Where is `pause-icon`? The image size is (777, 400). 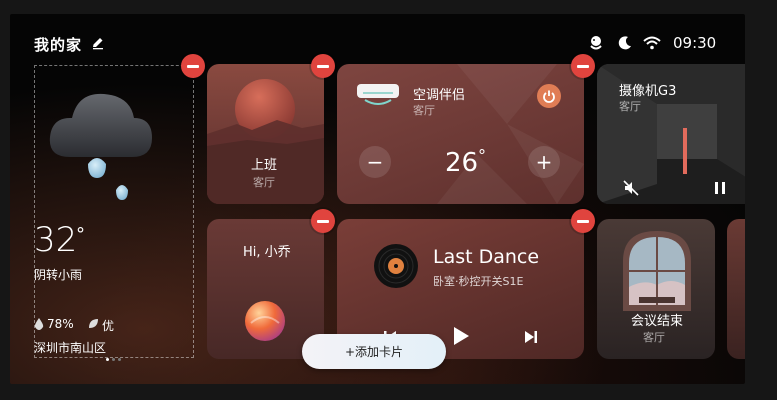 pause-icon is located at coordinates (720, 188).